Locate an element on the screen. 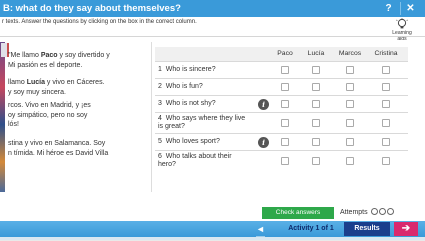 The image size is (425, 241). text-lucia-name: Lucía is located at coordinates (35, 82).